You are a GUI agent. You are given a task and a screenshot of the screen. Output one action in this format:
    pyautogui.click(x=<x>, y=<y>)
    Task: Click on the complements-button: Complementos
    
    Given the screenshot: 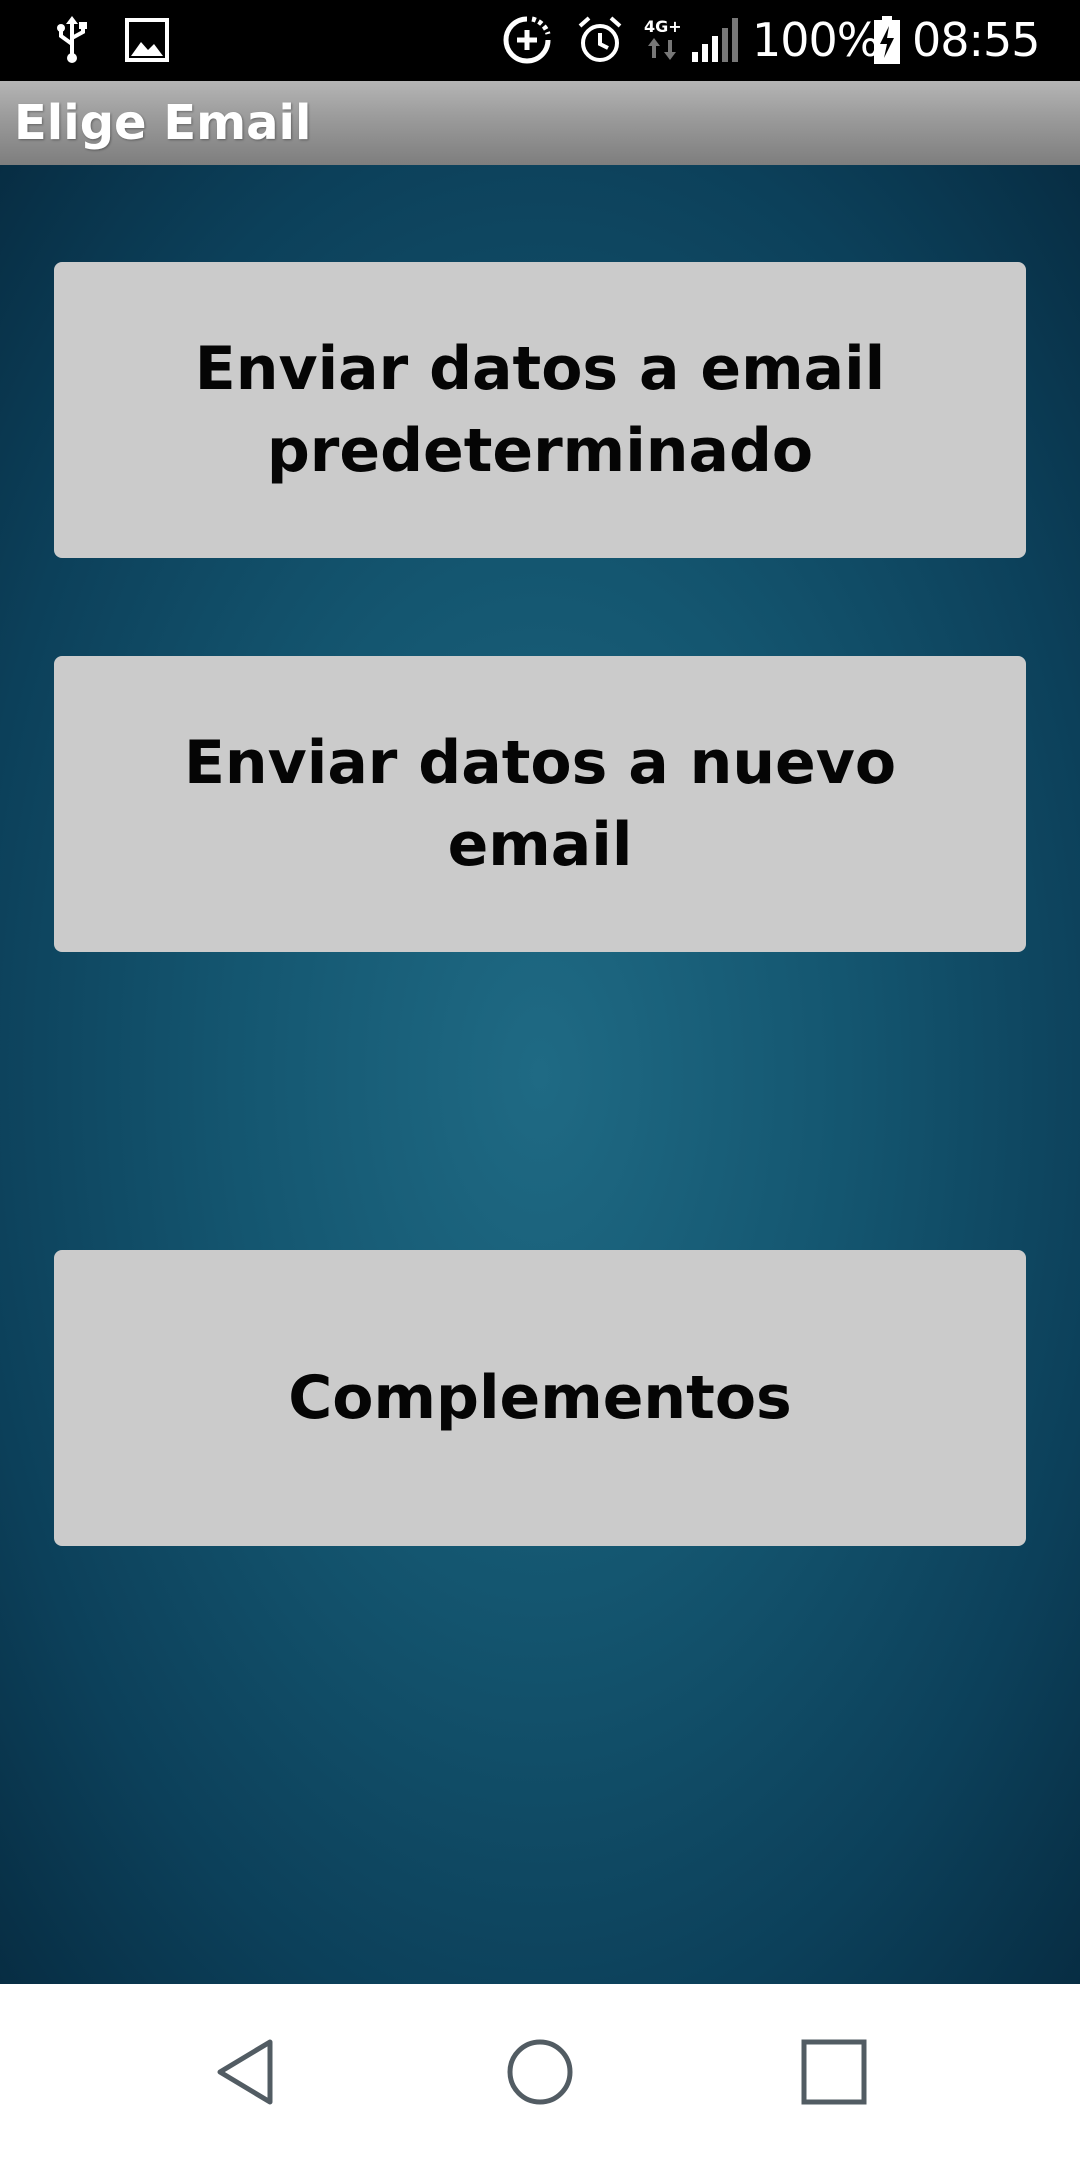 What is the action you would take?
    pyautogui.click(x=540, y=1398)
    